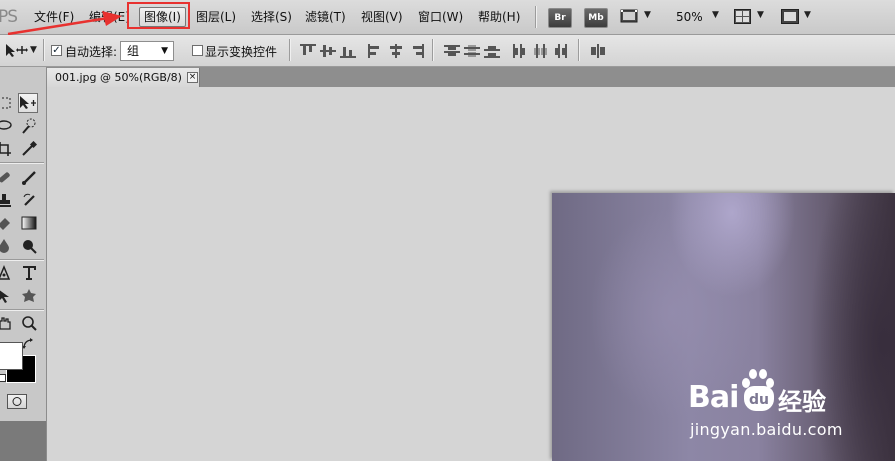  Describe the element at coordinates (7, 323) in the screenshot. I see `hand-tool-icon` at that location.